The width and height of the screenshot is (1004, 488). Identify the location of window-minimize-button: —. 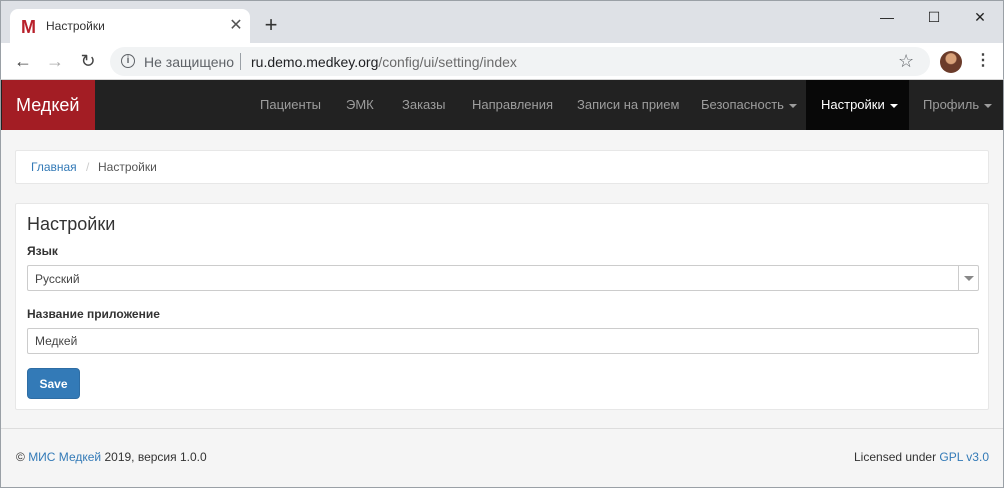
(887, 18).